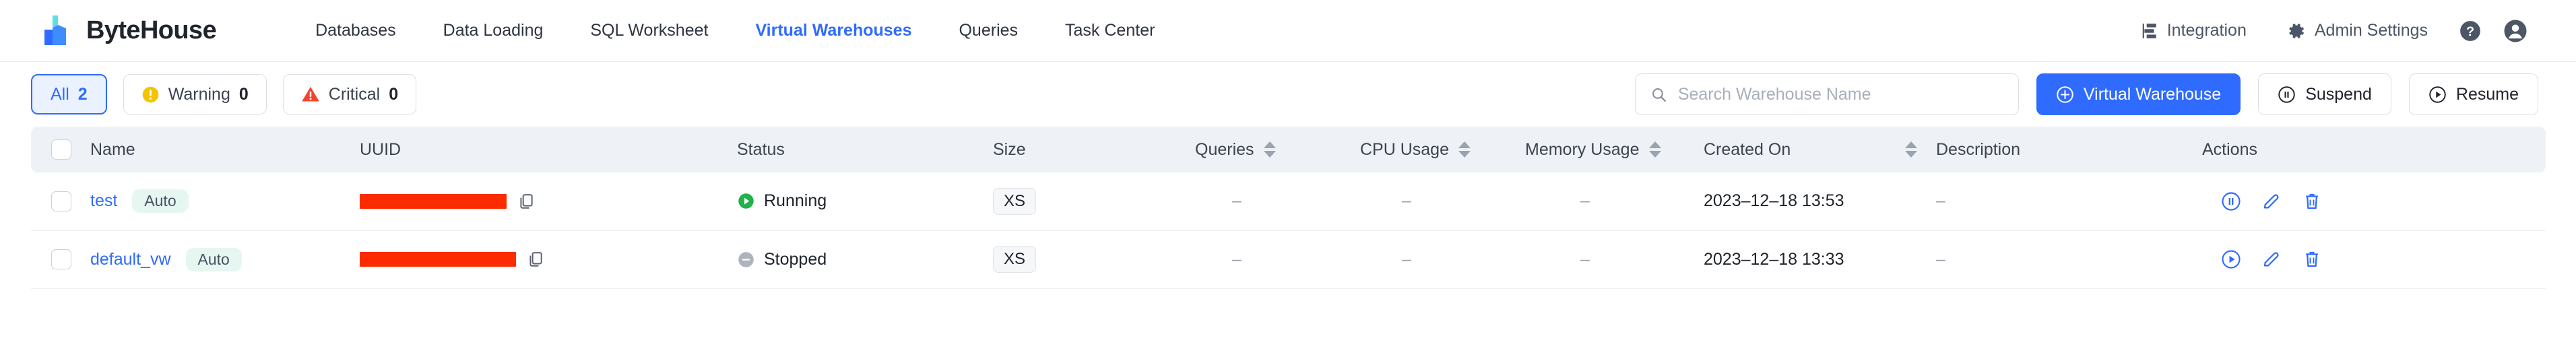 The image size is (2576, 361). I want to click on resume-button: Resume, so click(2473, 94).